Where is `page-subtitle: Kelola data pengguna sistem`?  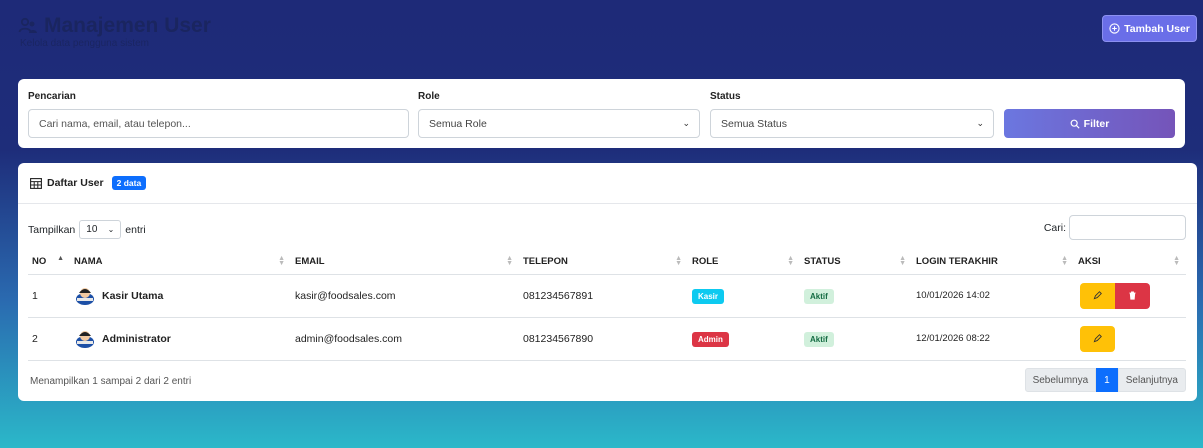 page-subtitle: Kelola data pengguna sistem is located at coordinates (84, 43).